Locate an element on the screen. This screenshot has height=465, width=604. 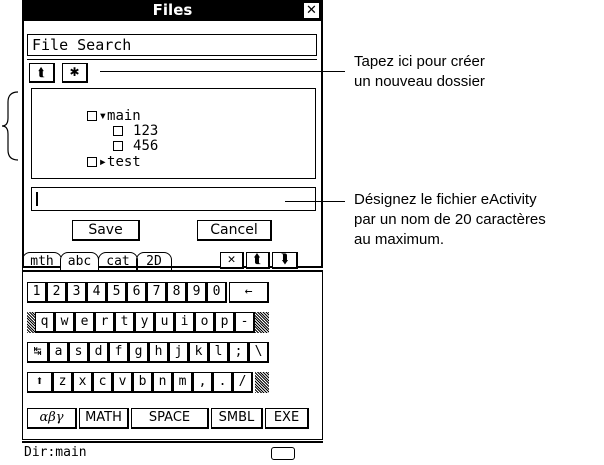
callout-line-filename is located at coordinates (315, 201).